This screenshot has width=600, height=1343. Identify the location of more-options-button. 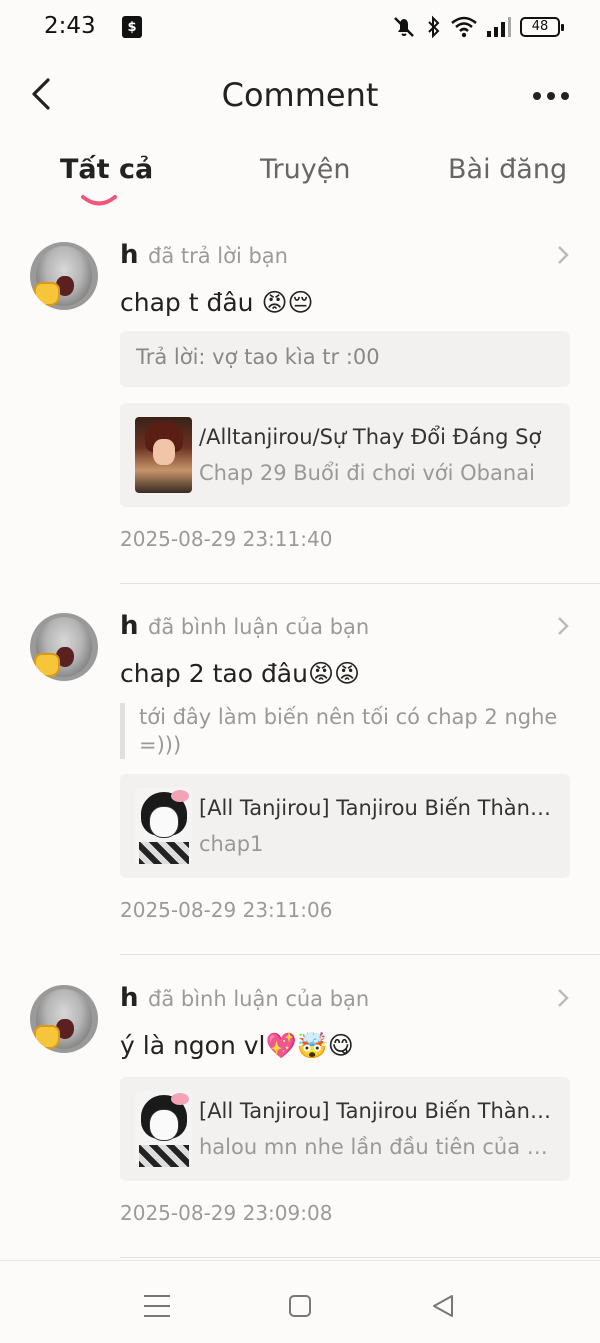
(551, 96).